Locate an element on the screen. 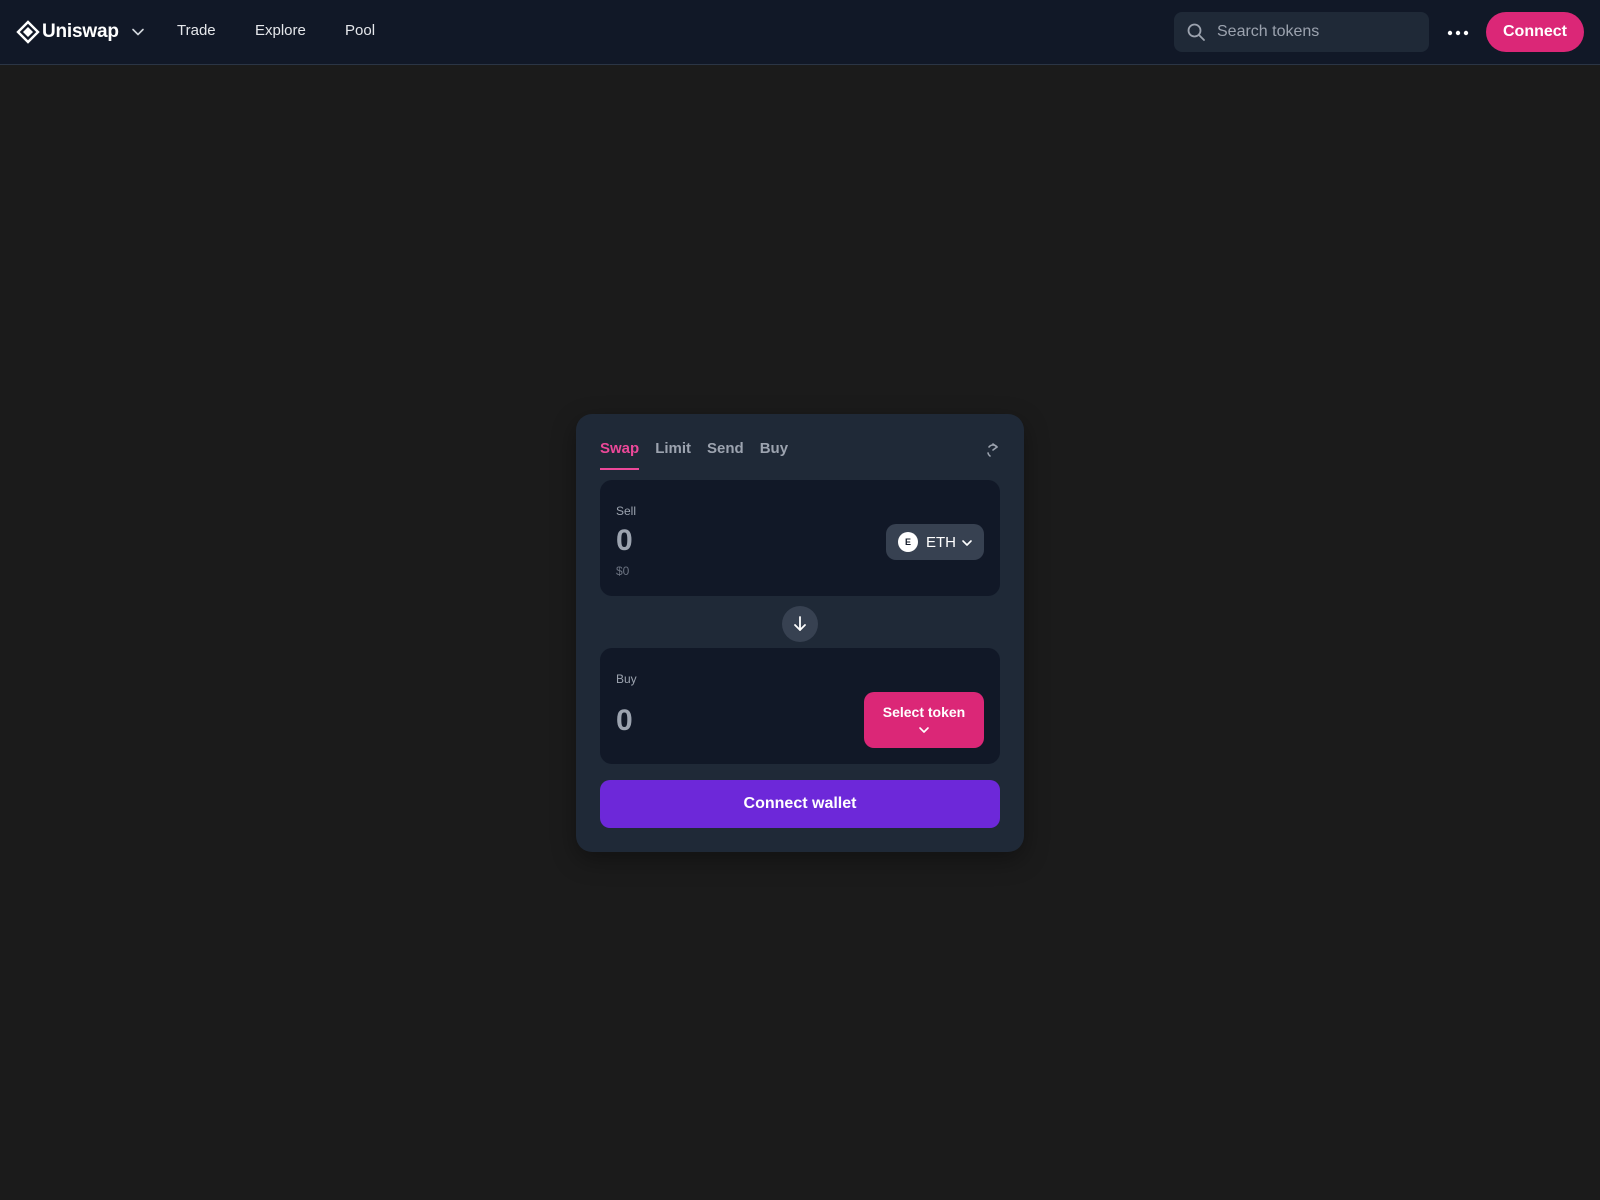 The image size is (1600, 1200). nav-trade: Trade is located at coordinates (196, 30).